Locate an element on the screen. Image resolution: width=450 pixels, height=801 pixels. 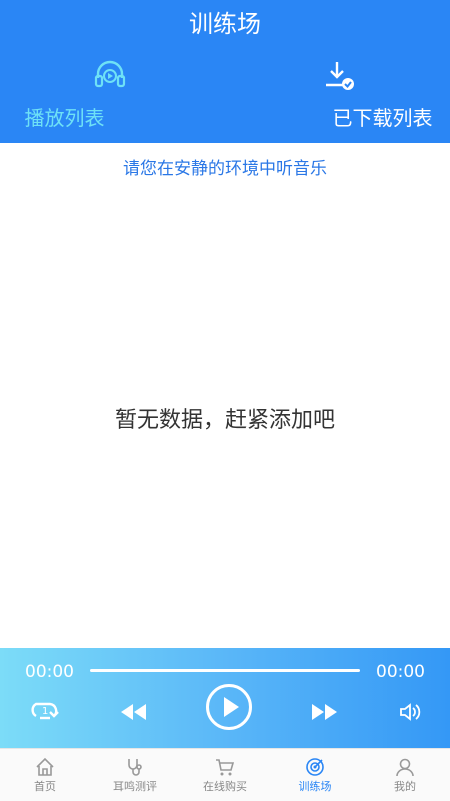
quiet-environment-notice: 请您在安静的环境中听音乐 is located at coordinates (225, 169).